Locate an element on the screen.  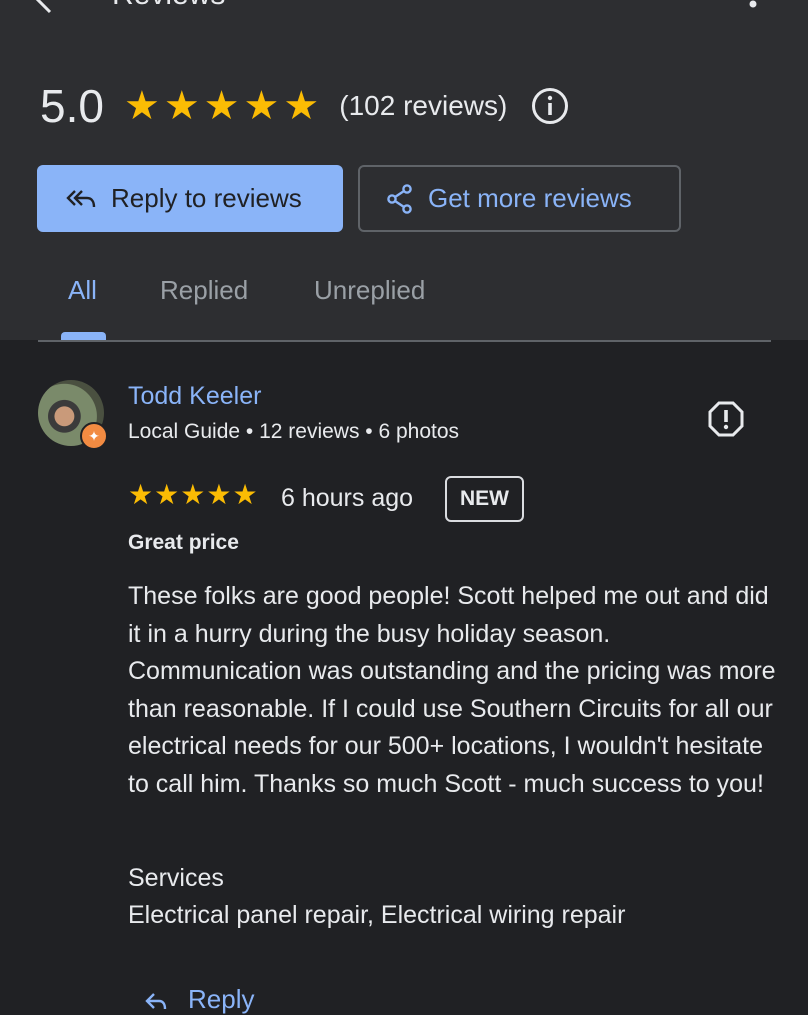
tab-all: All is located at coordinates (82, 290).